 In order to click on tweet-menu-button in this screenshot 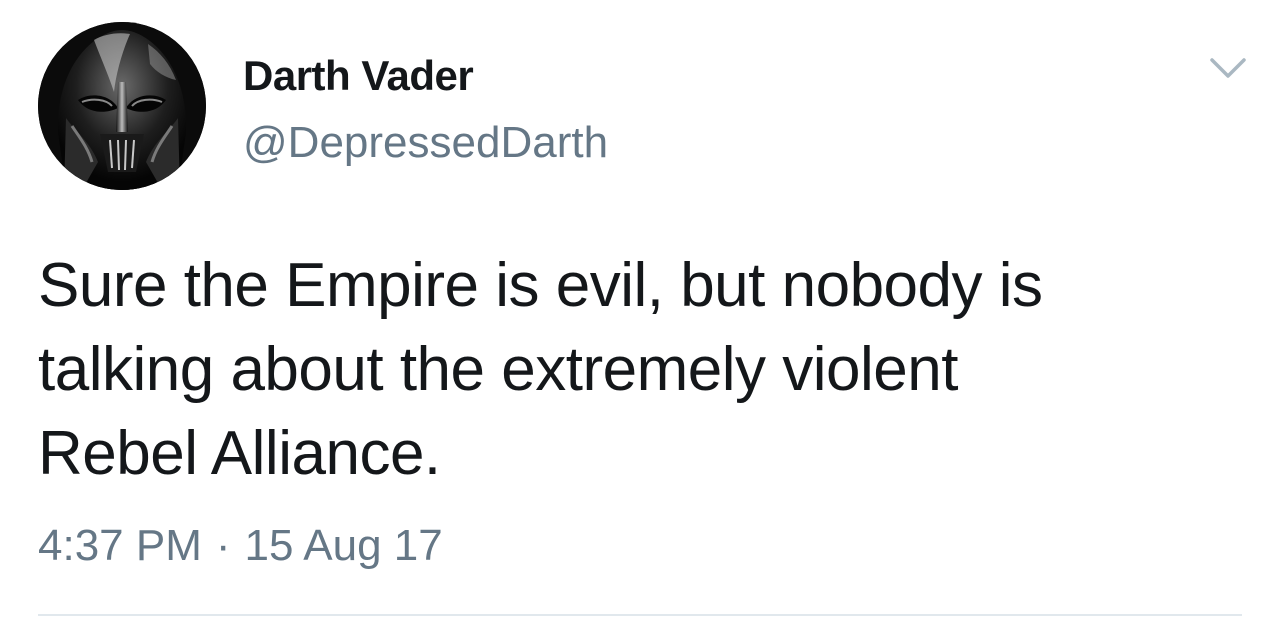, I will do `click(1228, 68)`.